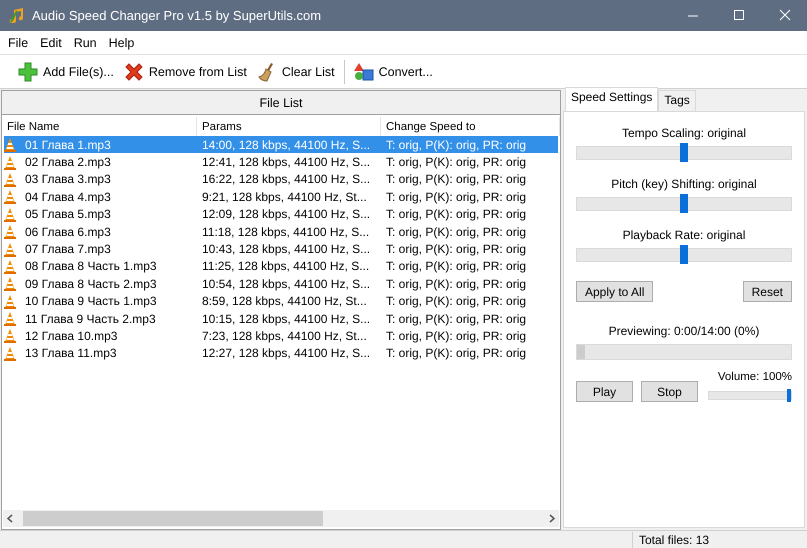  Describe the element at coordinates (71, 335) in the screenshot. I see `table-cell-text: 12 Глава 10.mp3` at that location.